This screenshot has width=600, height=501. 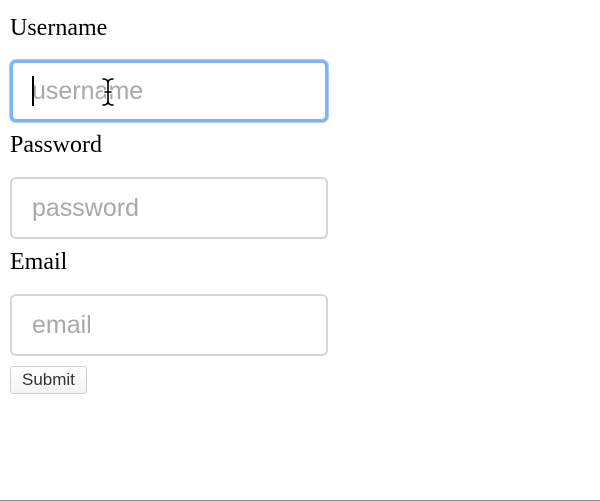 I want to click on username-input, so click(x=169, y=91).